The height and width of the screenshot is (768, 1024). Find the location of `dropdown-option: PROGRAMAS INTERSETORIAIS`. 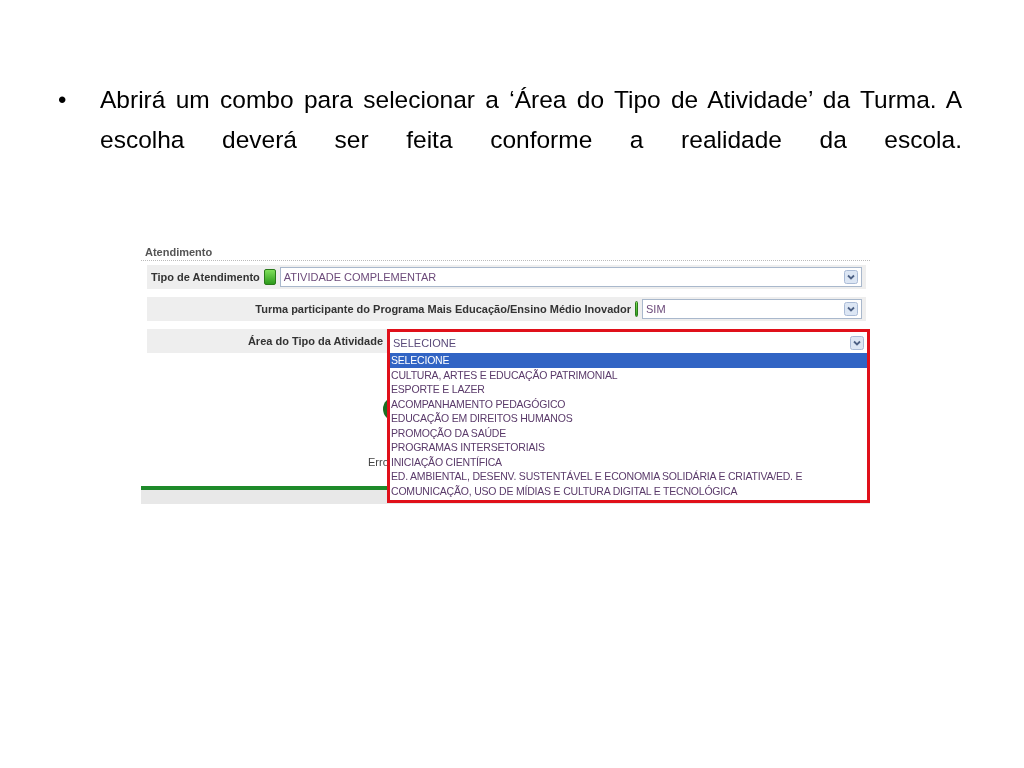

dropdown-option: PROGRAMAS INTERSETORIAIS is located at coordinates (628, 447).